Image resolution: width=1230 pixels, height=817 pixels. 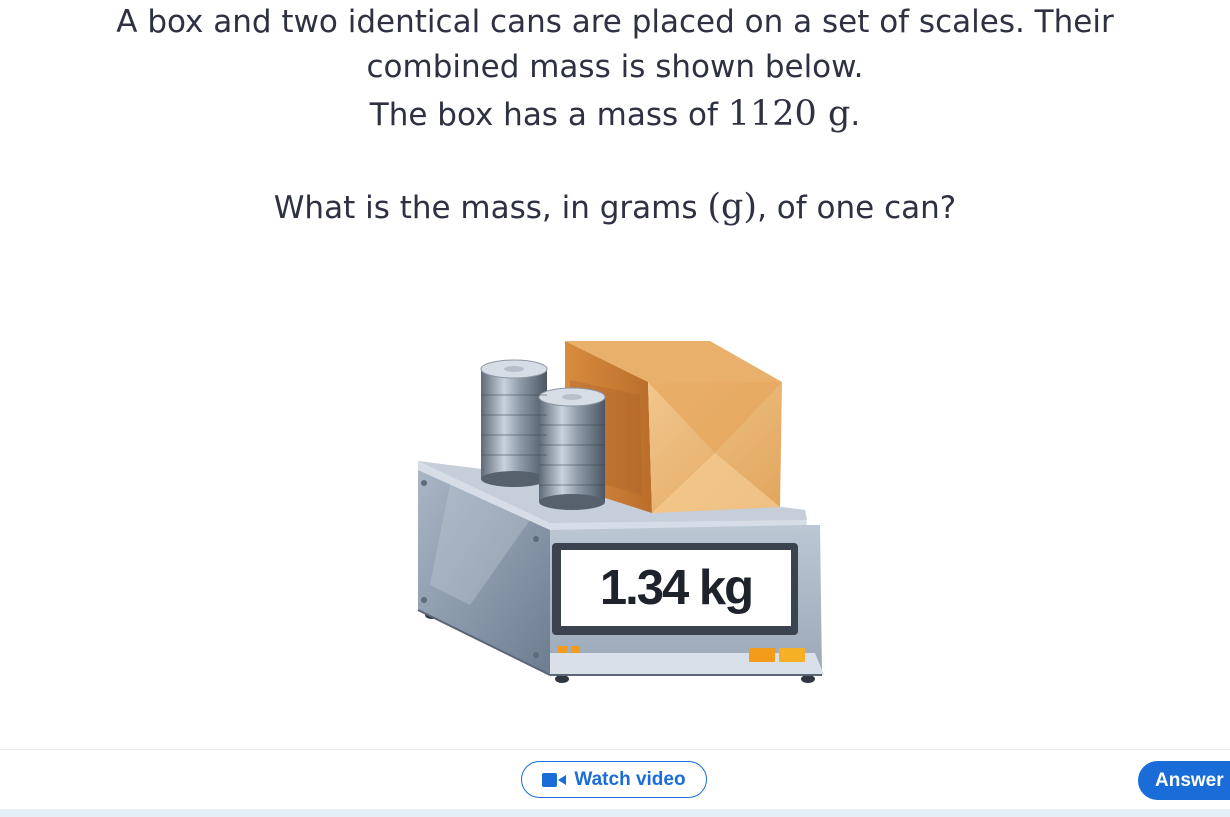 I want to click on watch-video-label: Watch video, so click(x=630, y=779).